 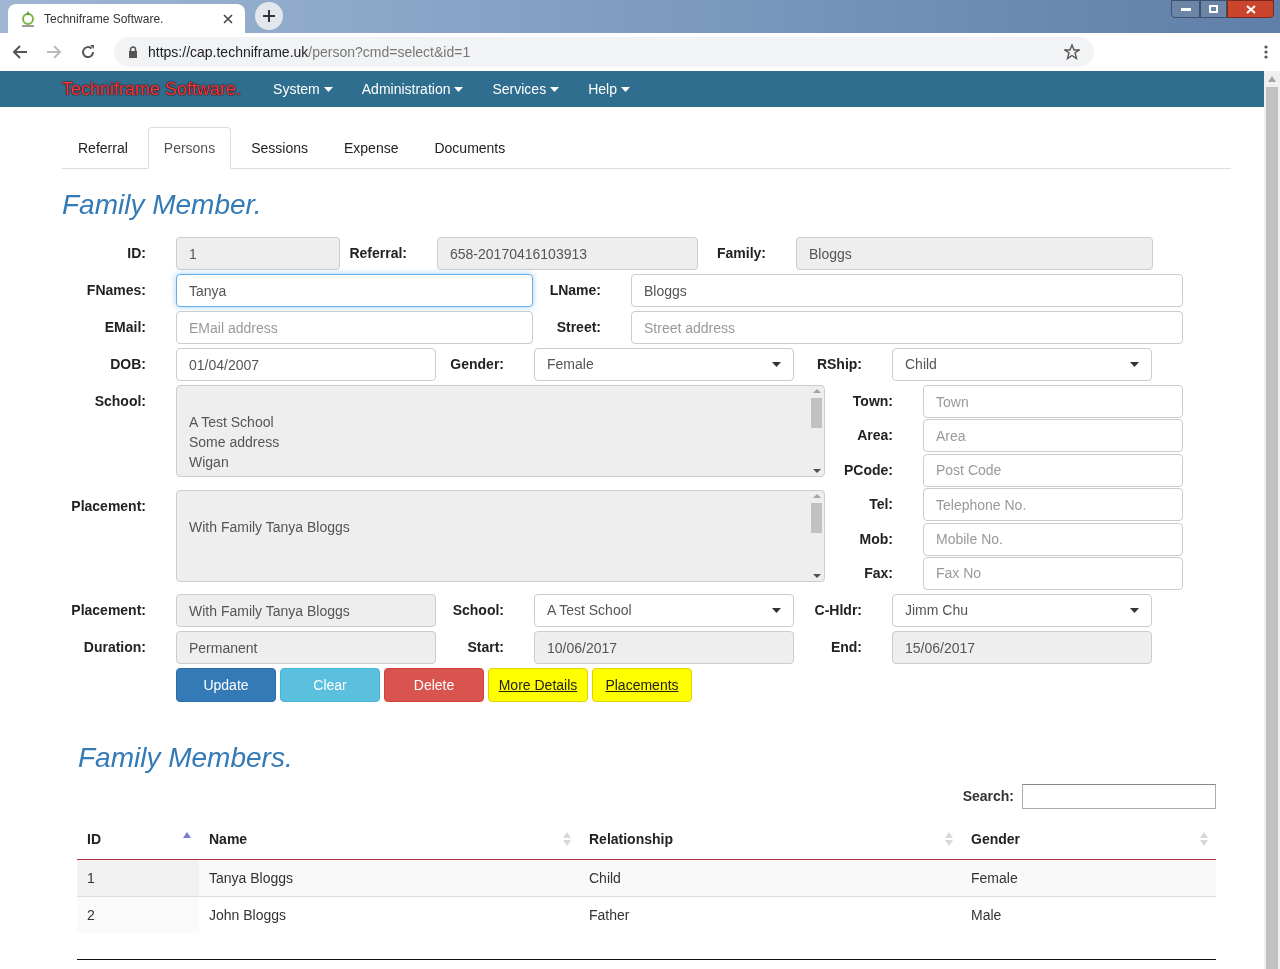 I want to click on table-cell: 2, so click(x=138, y=915).